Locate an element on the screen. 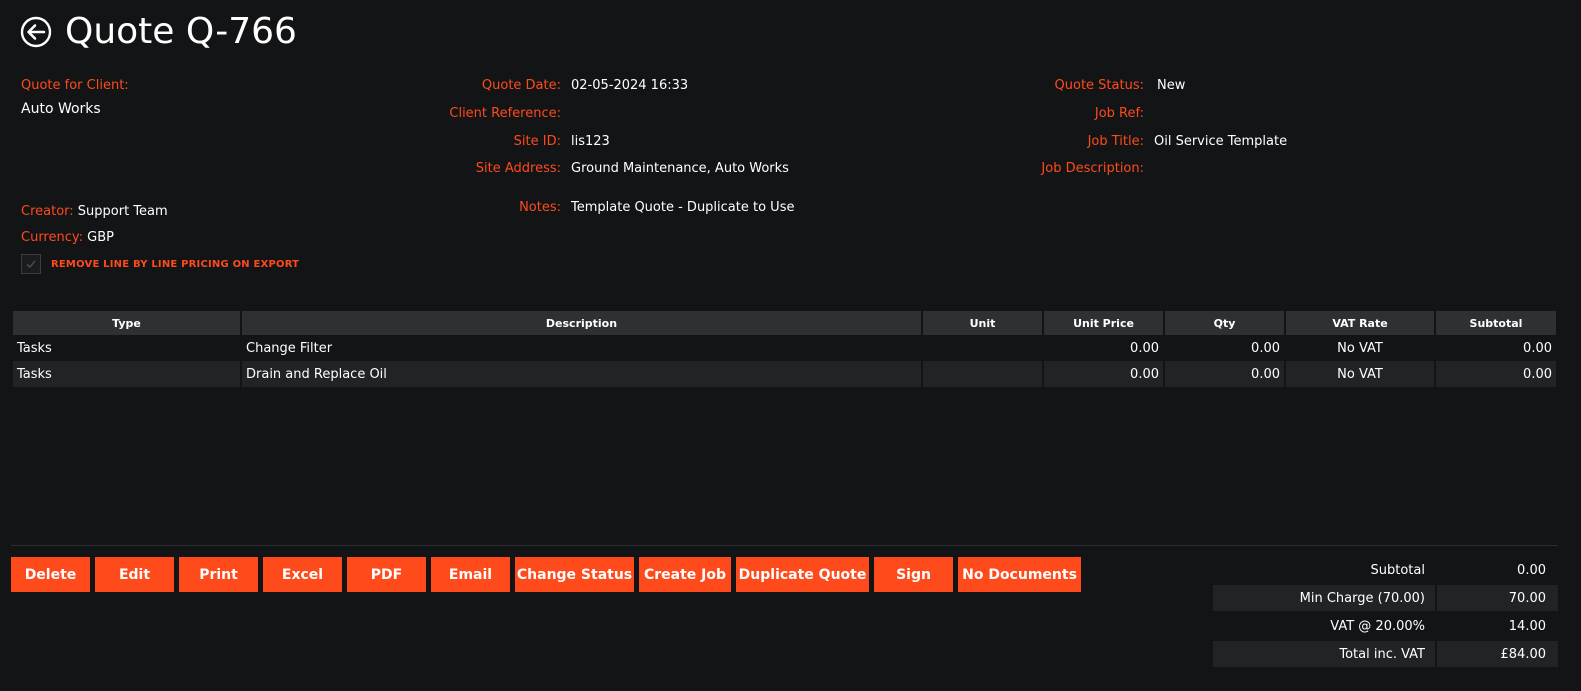 This screenshot has height=691, width=1581. vat-value: 14.00 is located at coordinates (1527, 626).